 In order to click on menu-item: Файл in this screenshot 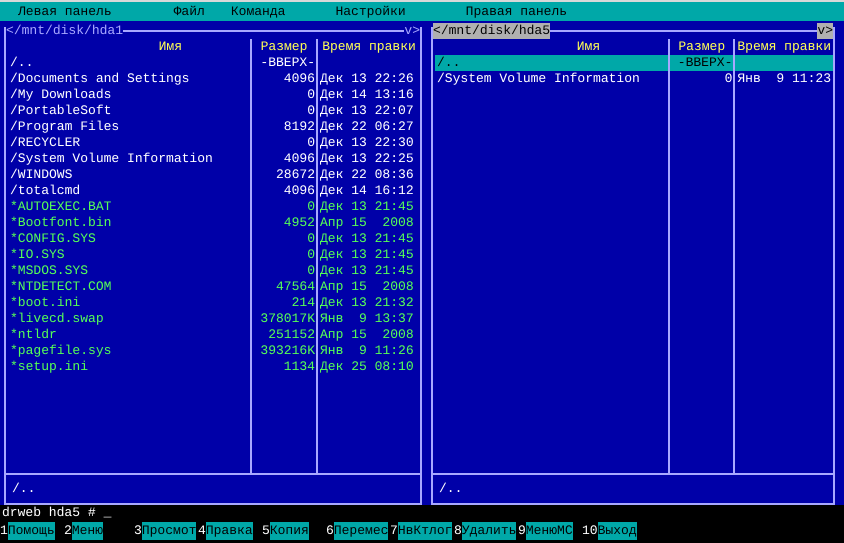, I will do `click(189, 12)`.